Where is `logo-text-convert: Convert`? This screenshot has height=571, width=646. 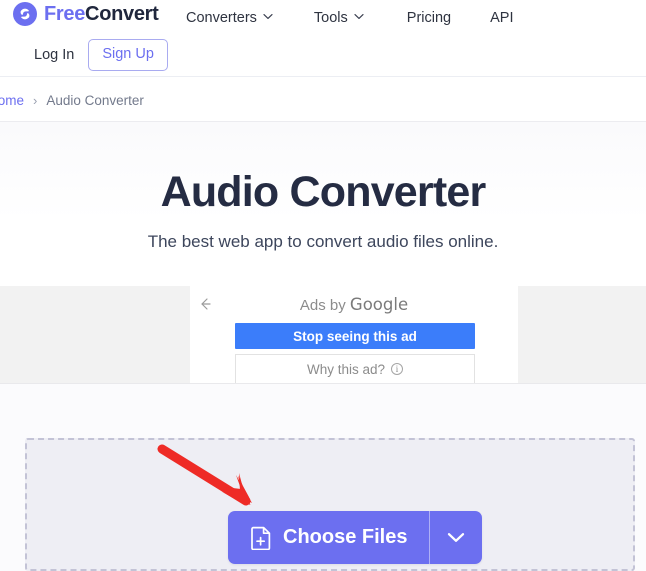 logo-text-convert: Convert is located at coordinates (122, 14).